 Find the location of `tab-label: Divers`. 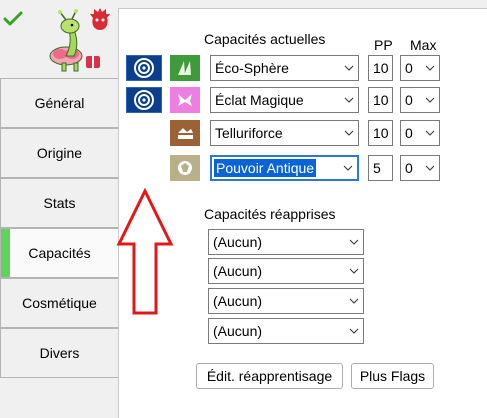

tab-label: Divers is located at coordinates (59, 353).